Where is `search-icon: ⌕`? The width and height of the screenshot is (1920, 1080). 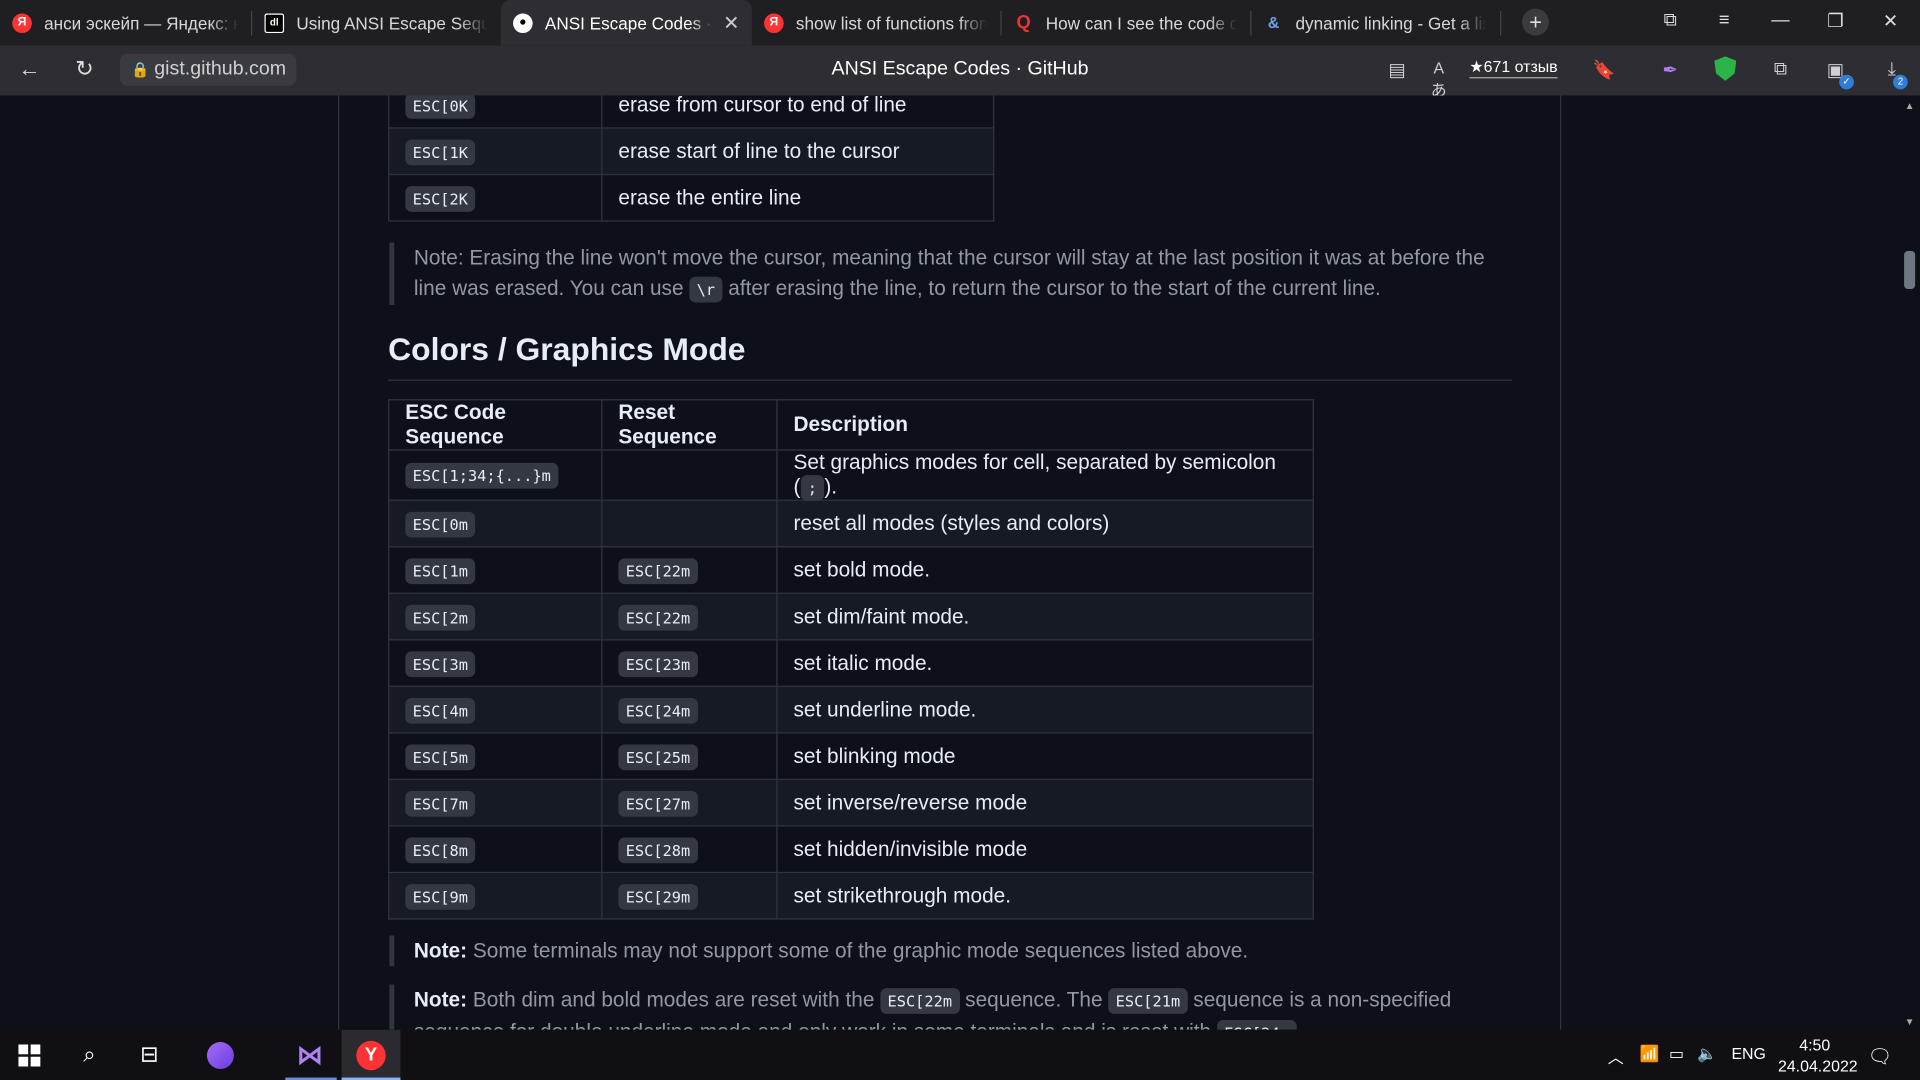 search-icon: ⌕ is located at coordinates (89, 1055).